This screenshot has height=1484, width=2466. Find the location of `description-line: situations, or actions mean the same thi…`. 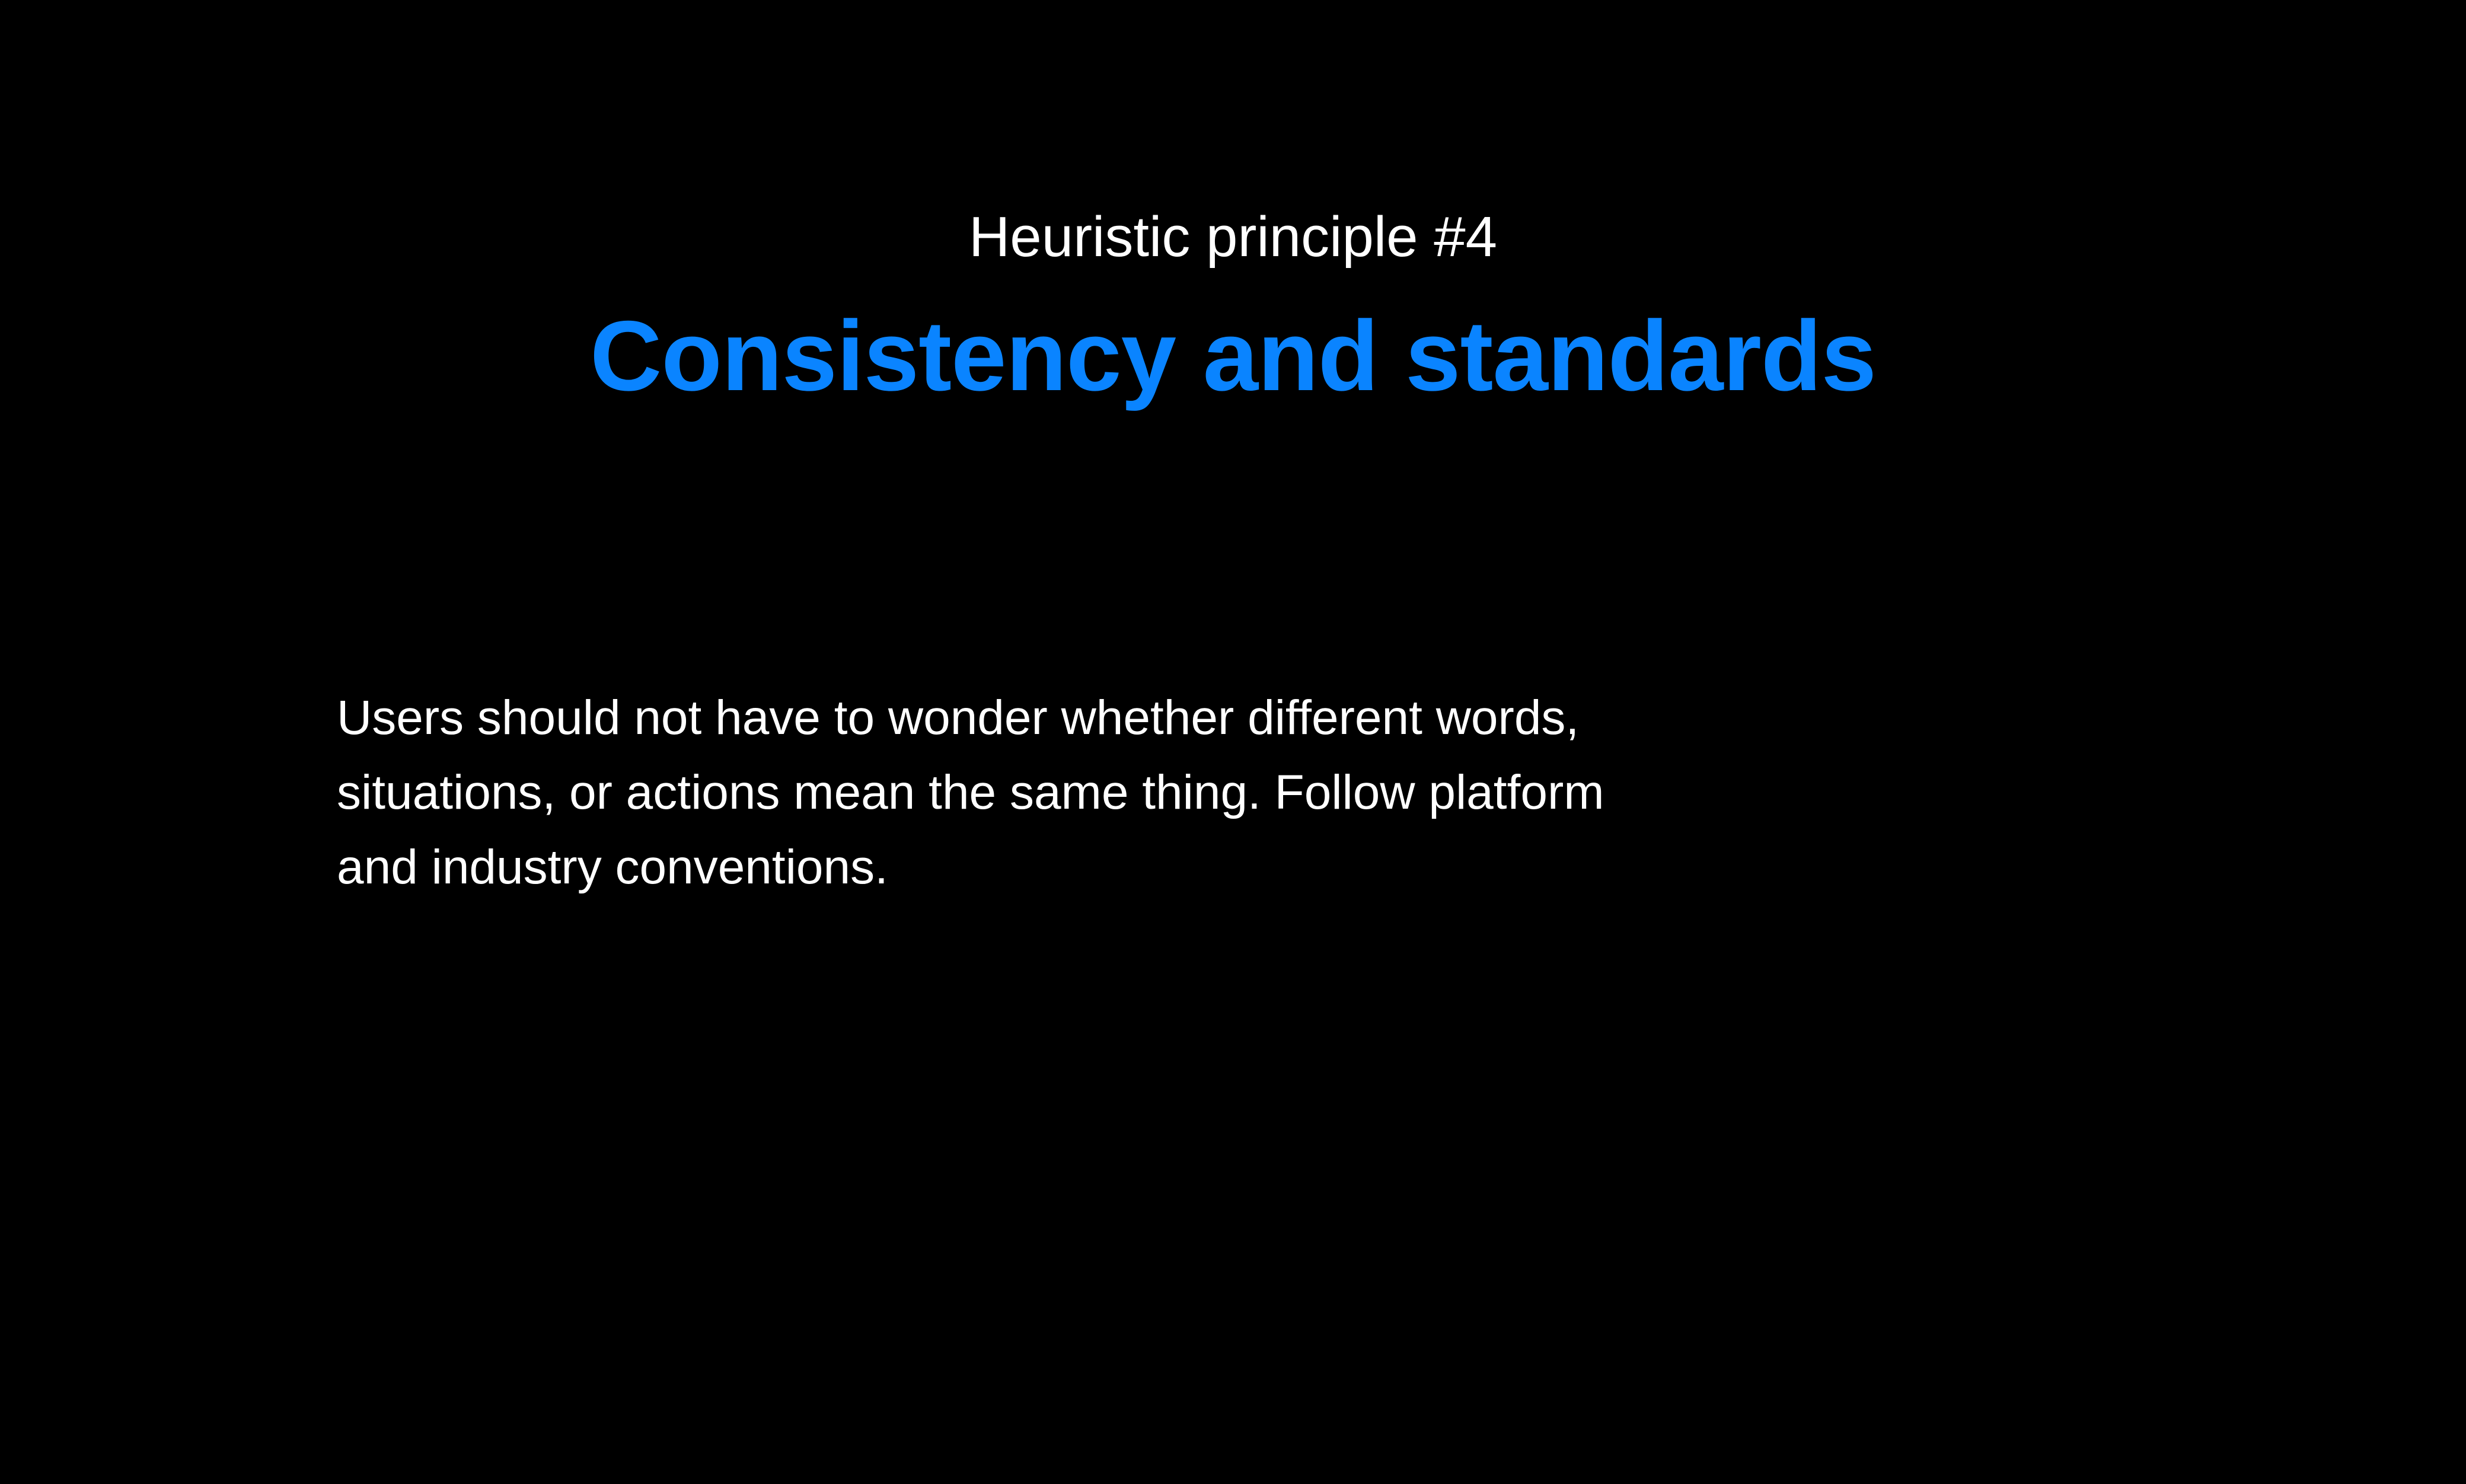

description-line: situations, or actions mean the same thi… is located at coordinates (970, 792).